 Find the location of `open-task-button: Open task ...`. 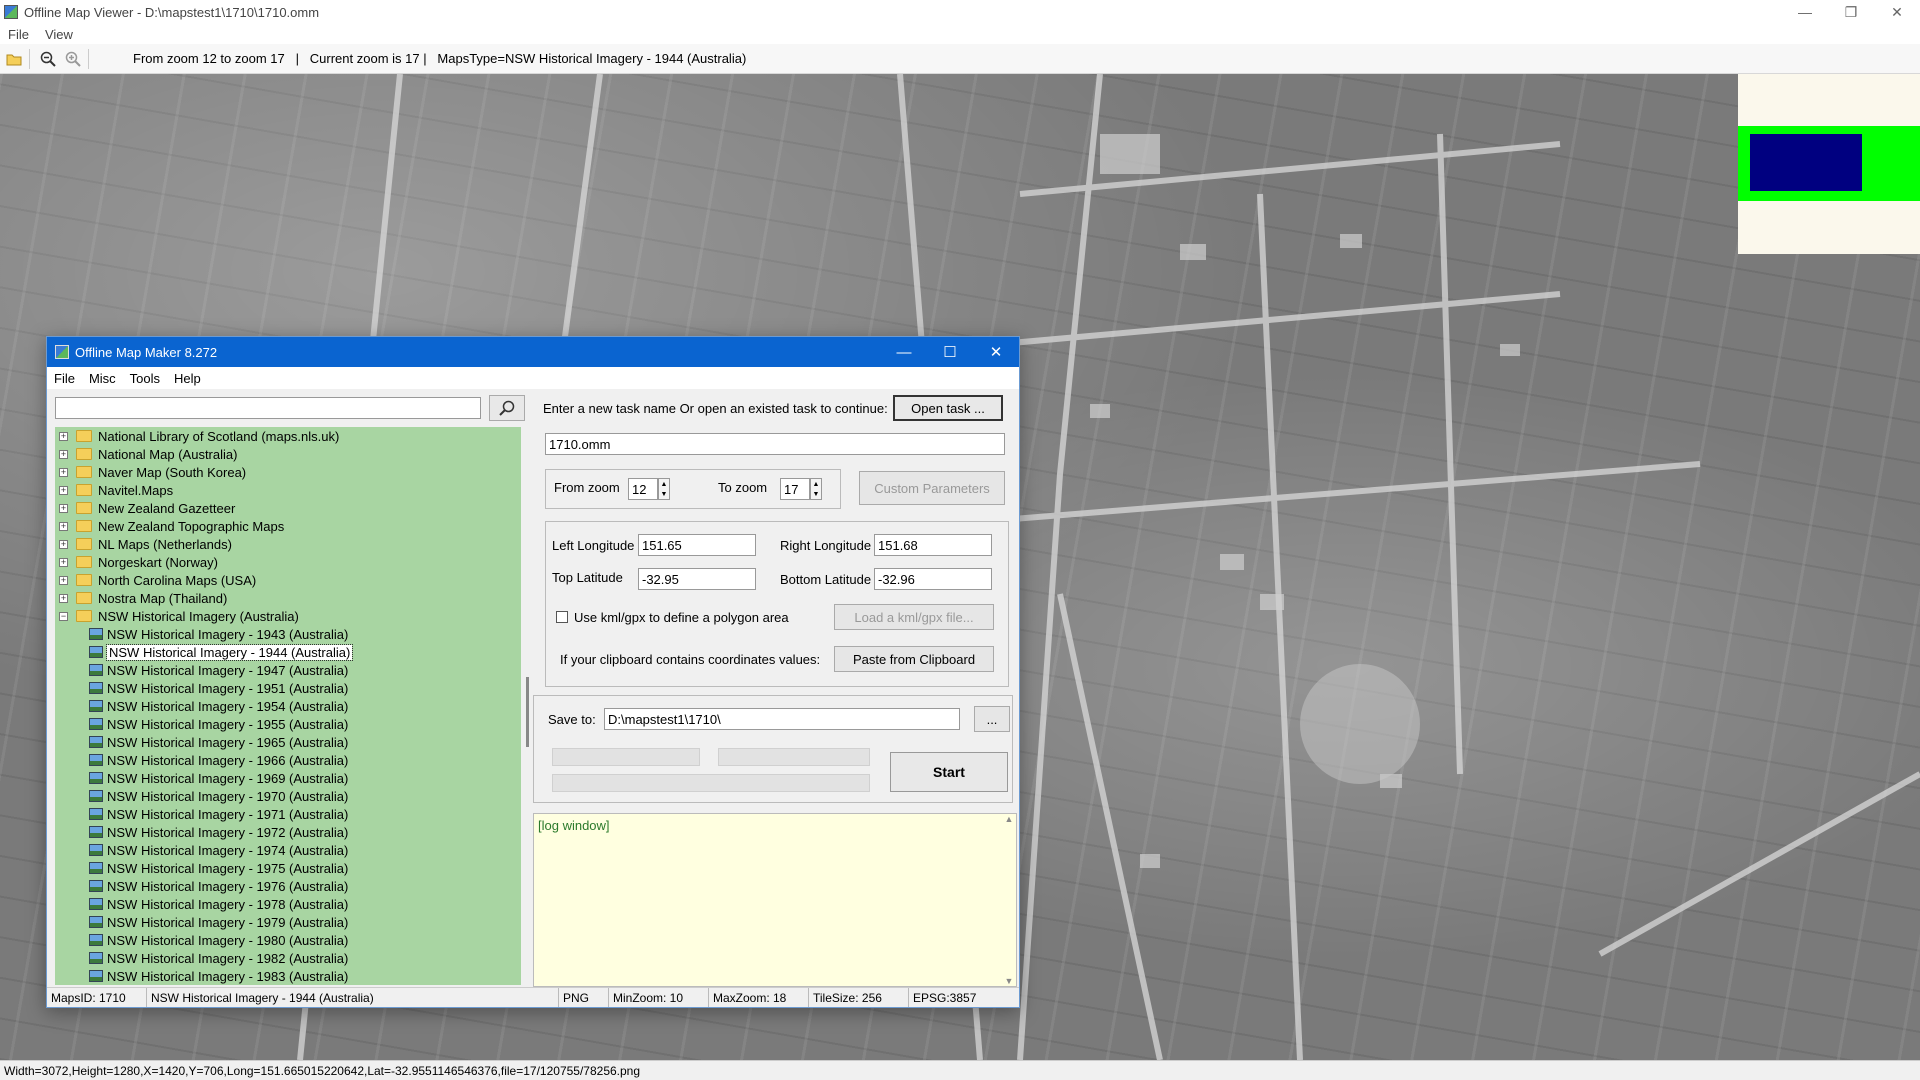

open-task-button: Open task ... is located at coordinates (948, 408).